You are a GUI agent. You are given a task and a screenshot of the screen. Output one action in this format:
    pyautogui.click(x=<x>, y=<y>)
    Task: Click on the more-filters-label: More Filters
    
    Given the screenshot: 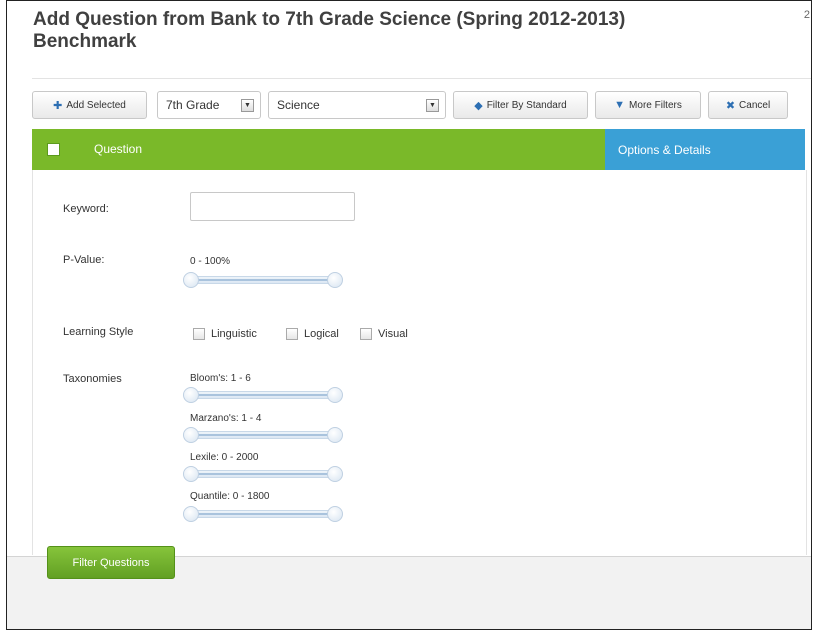 What is the action you would take?
    pyautogui.click(x=655, y=105)
    